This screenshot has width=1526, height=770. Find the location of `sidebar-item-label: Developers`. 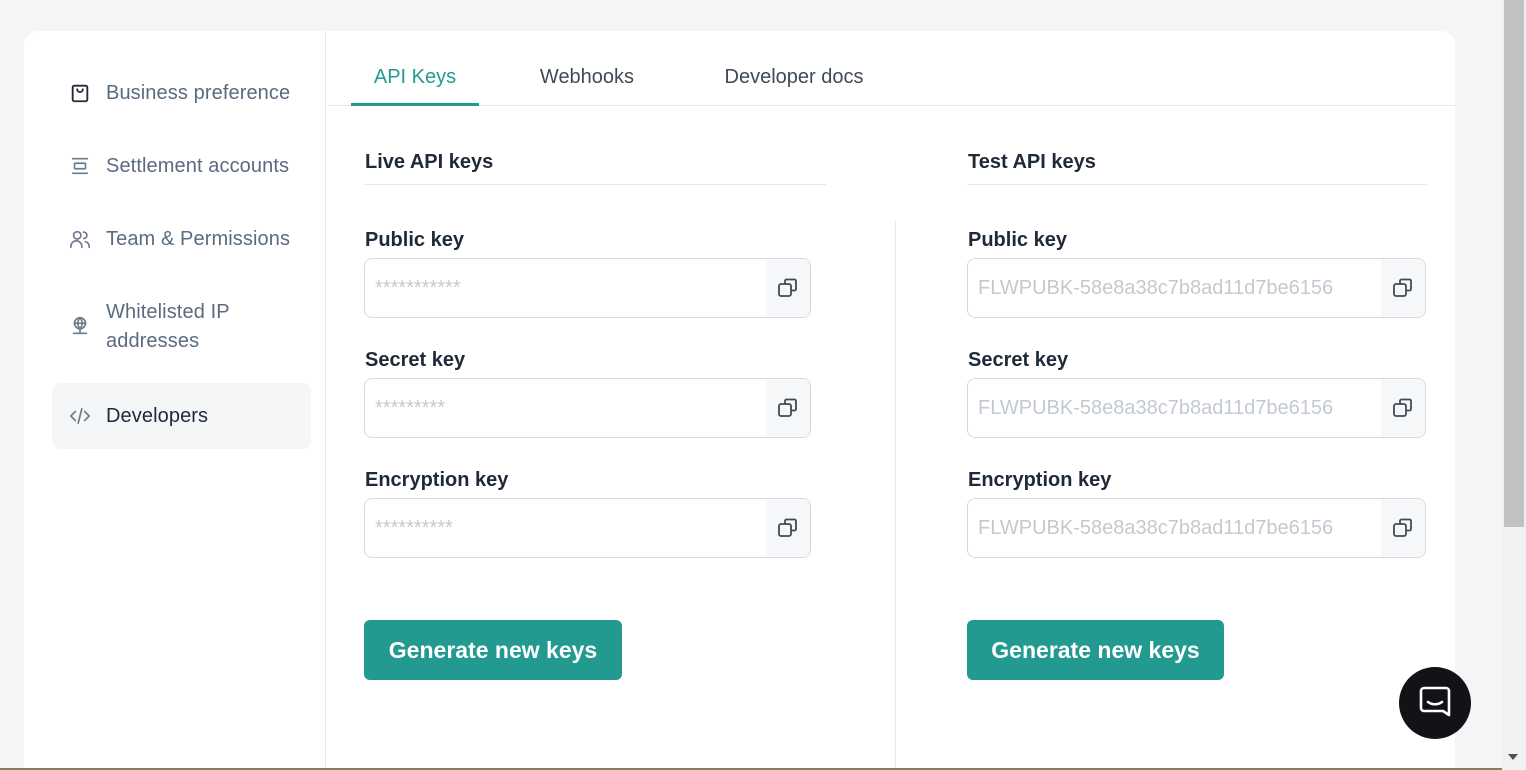

sidebar-item-label: Developers is located at coordinates (157, 415).